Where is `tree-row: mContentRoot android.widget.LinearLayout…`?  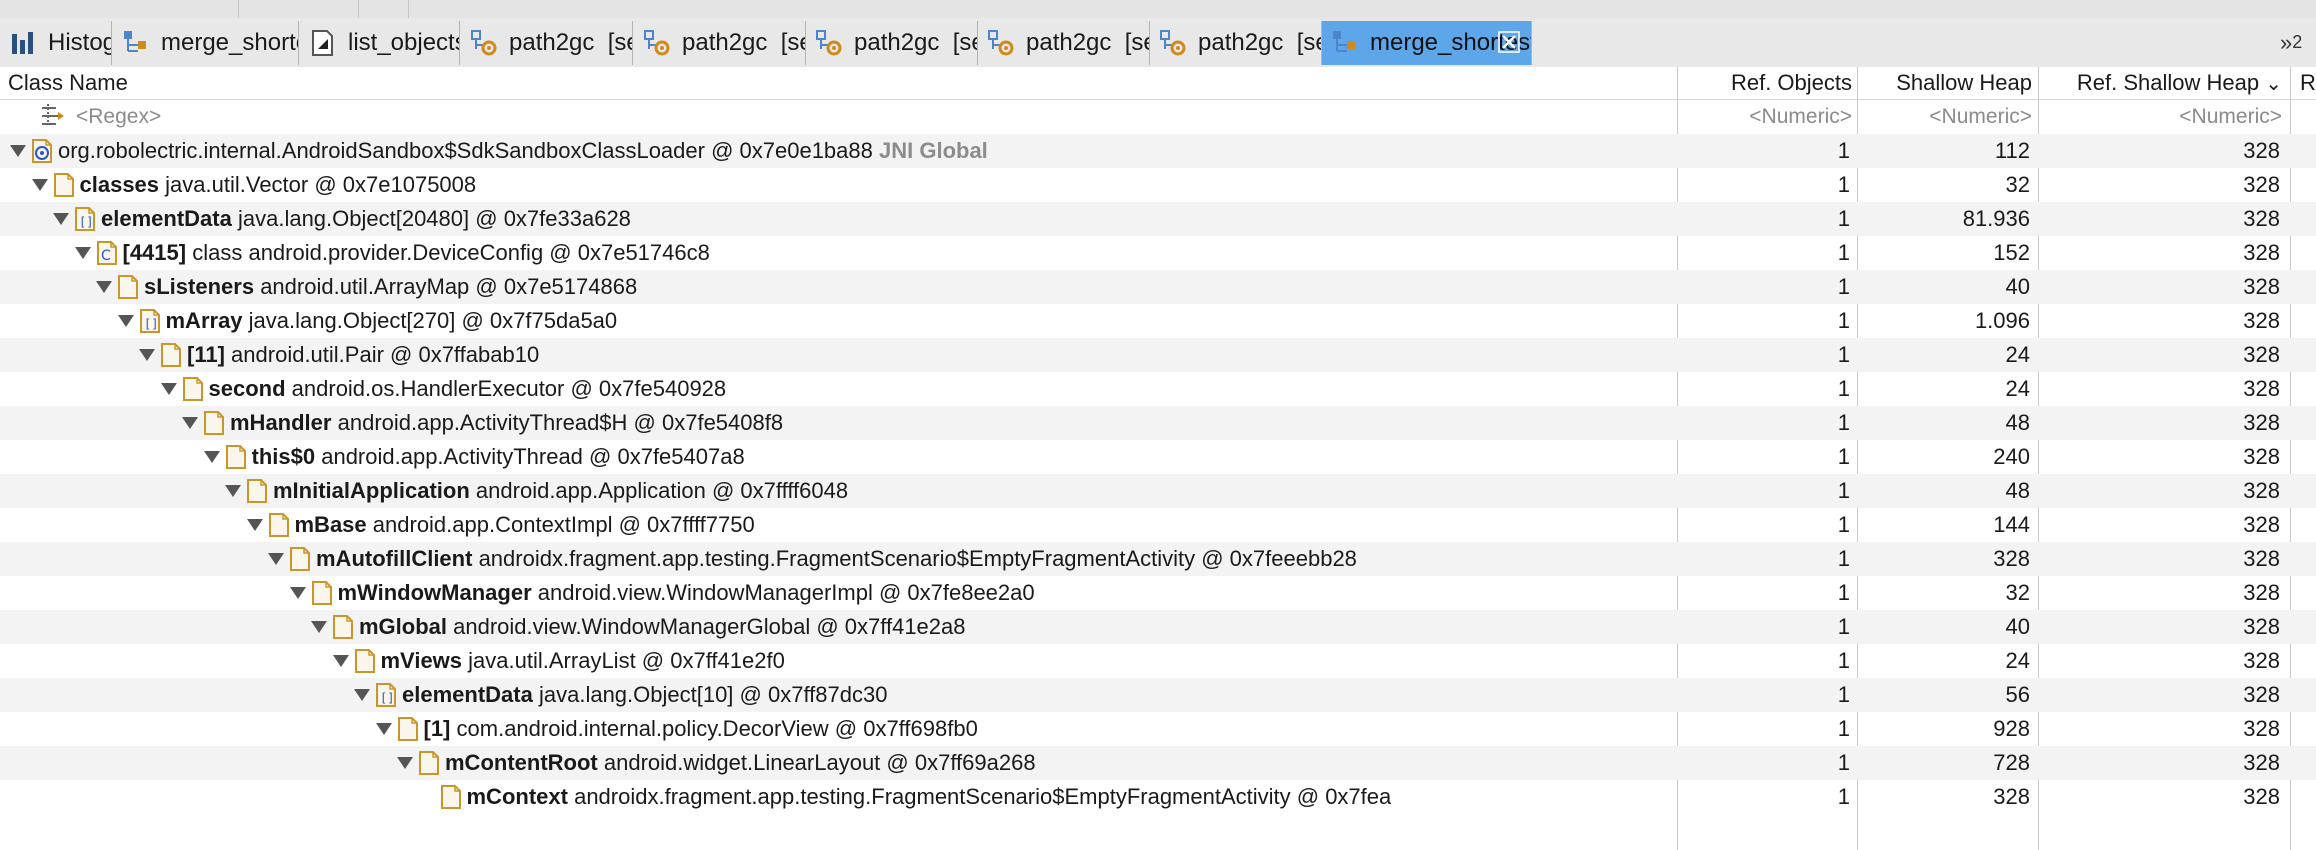 tree-row: mContentRoot android.widget.LinearLayout… is located at coordinates (1158, 763).